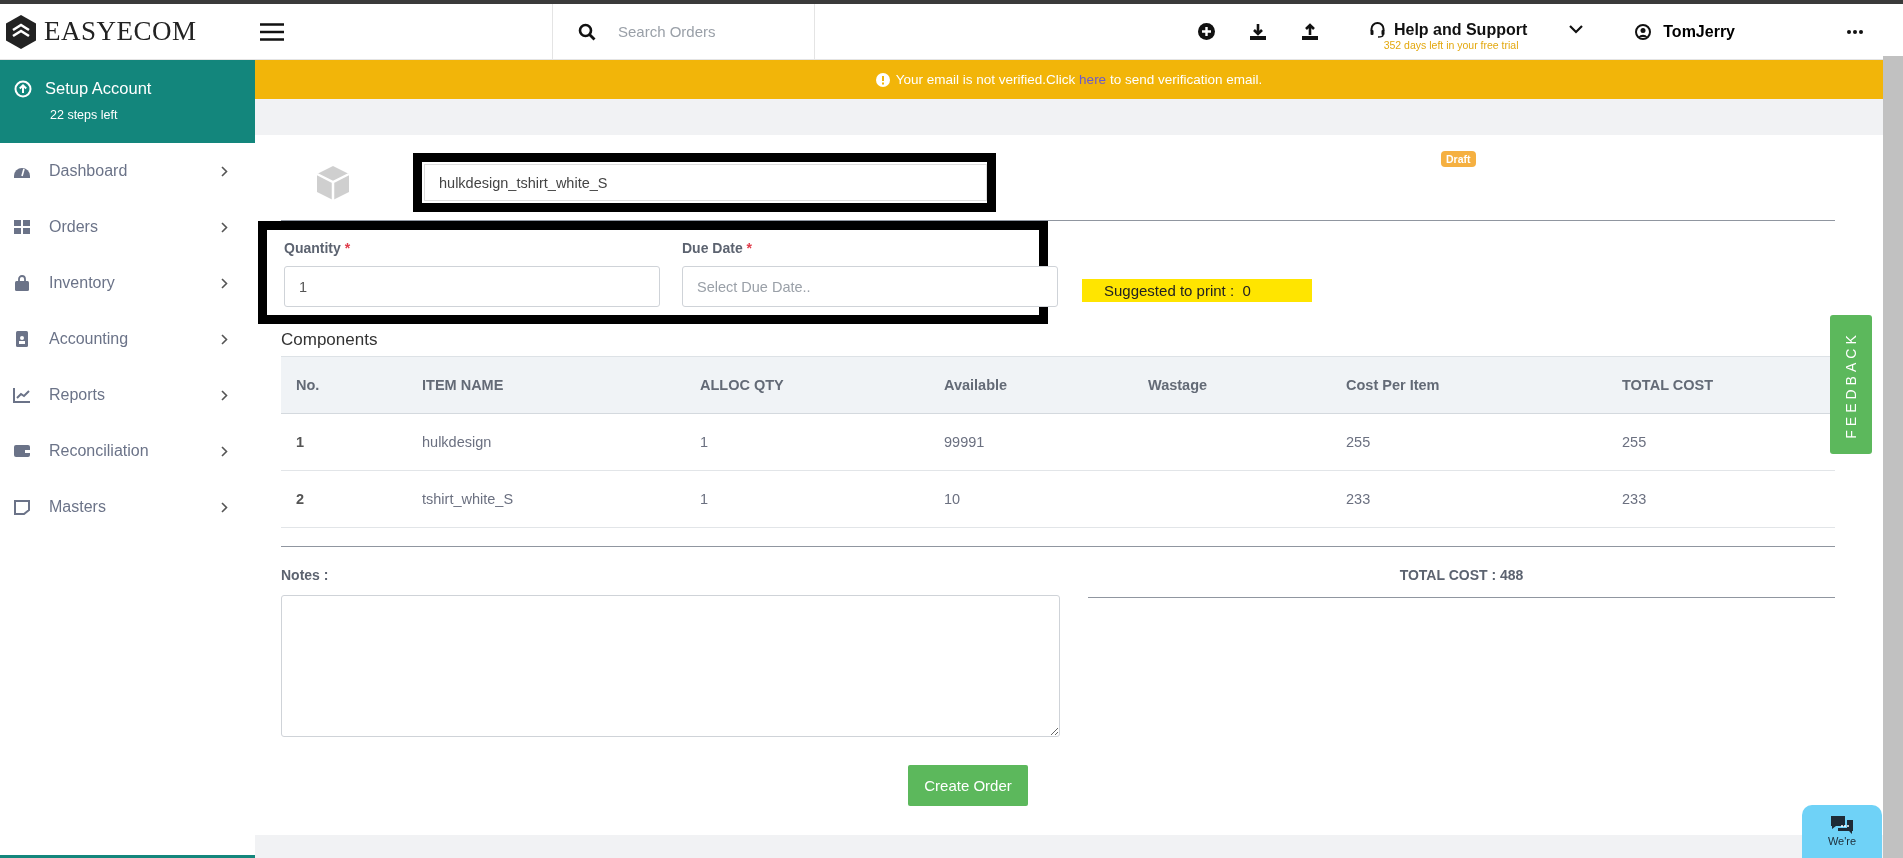 The image size is (1903, 858). Describe the element at coordinates (1031, 385) in the screenshot. I see `column-header: Available` at that location.